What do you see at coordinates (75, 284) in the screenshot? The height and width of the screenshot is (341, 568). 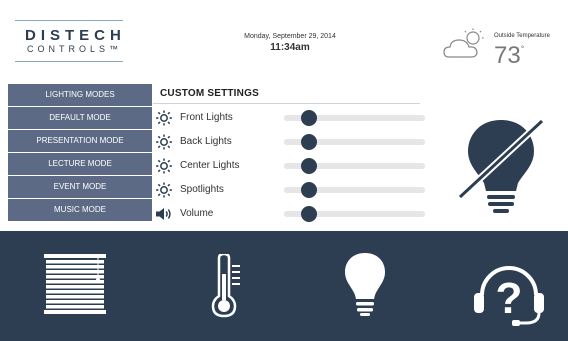 I see `blinds-icon` at bounding box center [75, 284].